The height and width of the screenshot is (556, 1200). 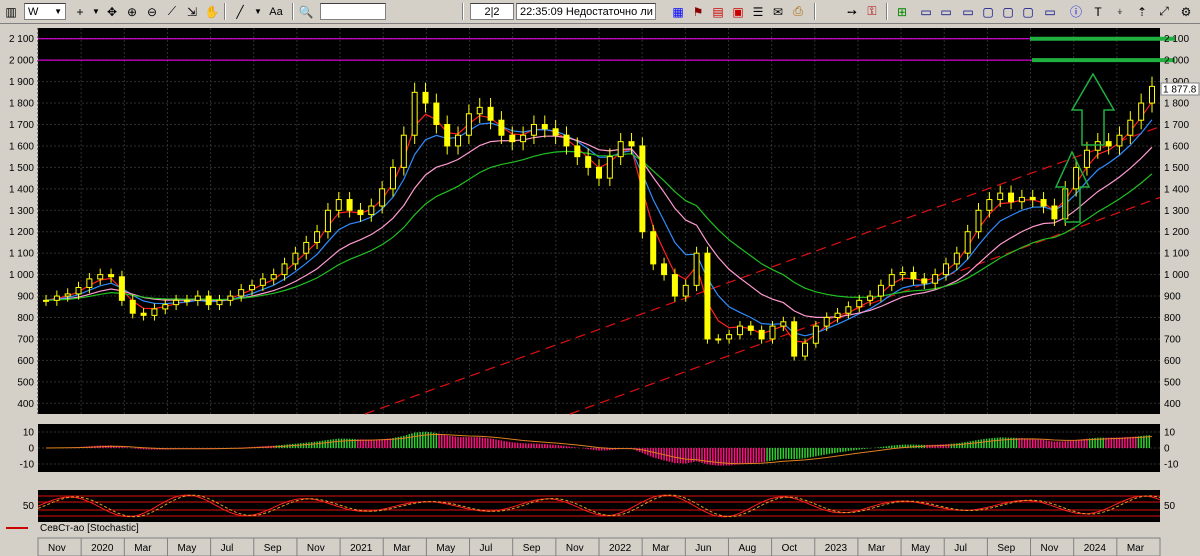 I want to click on info-icon: ⓘ, so click(x=1076, y=11).